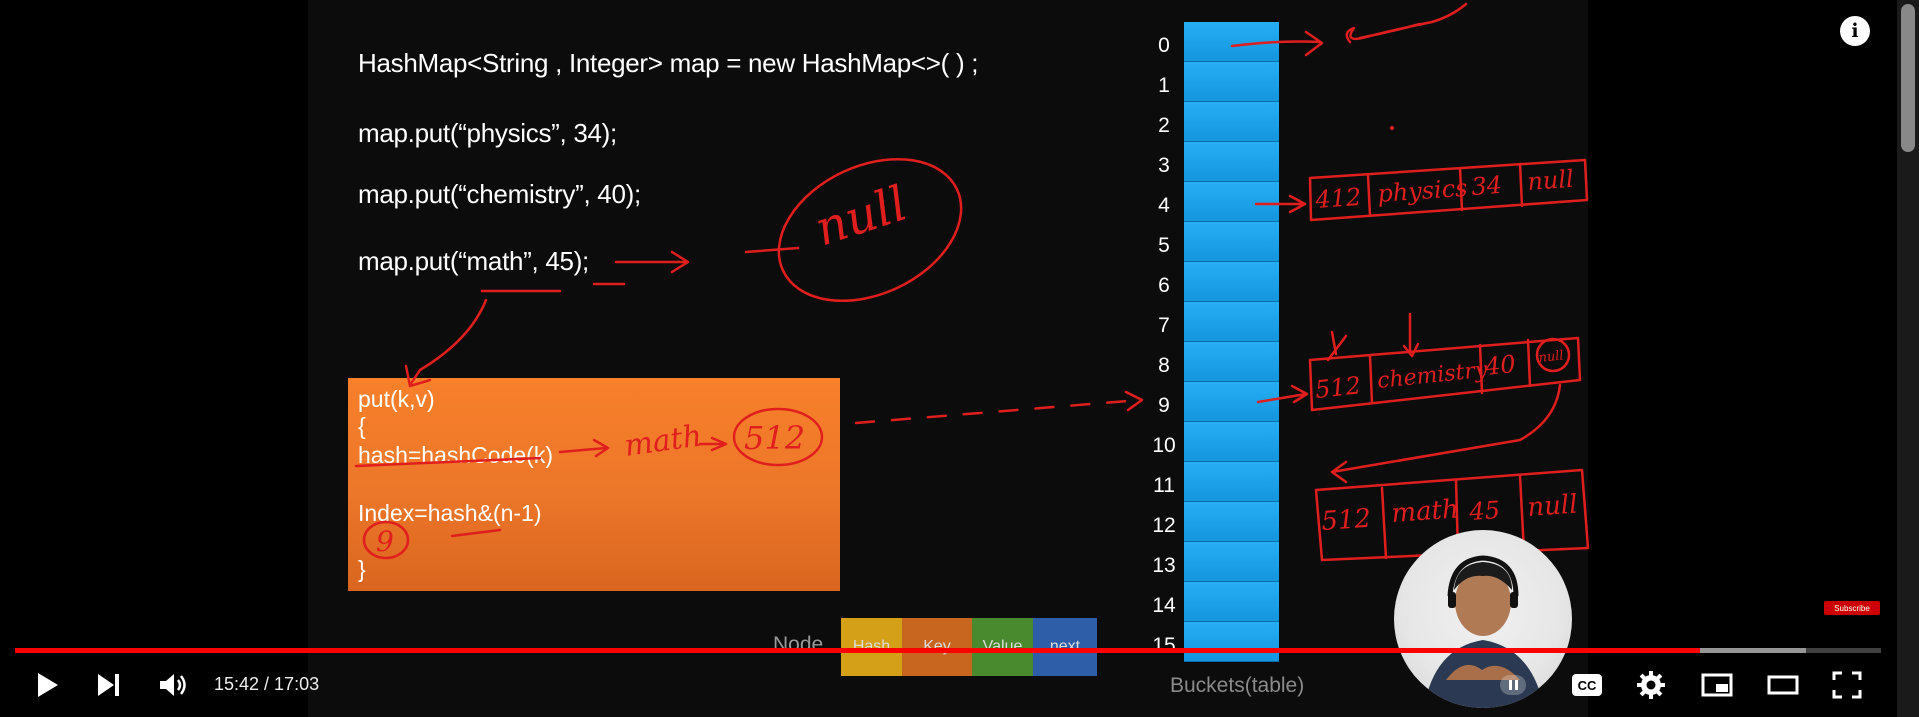 This screenshot has width=1919, height=717. I want to click on code-line-put-physics: map.put(“physics”, 34);, so click(487, 133).